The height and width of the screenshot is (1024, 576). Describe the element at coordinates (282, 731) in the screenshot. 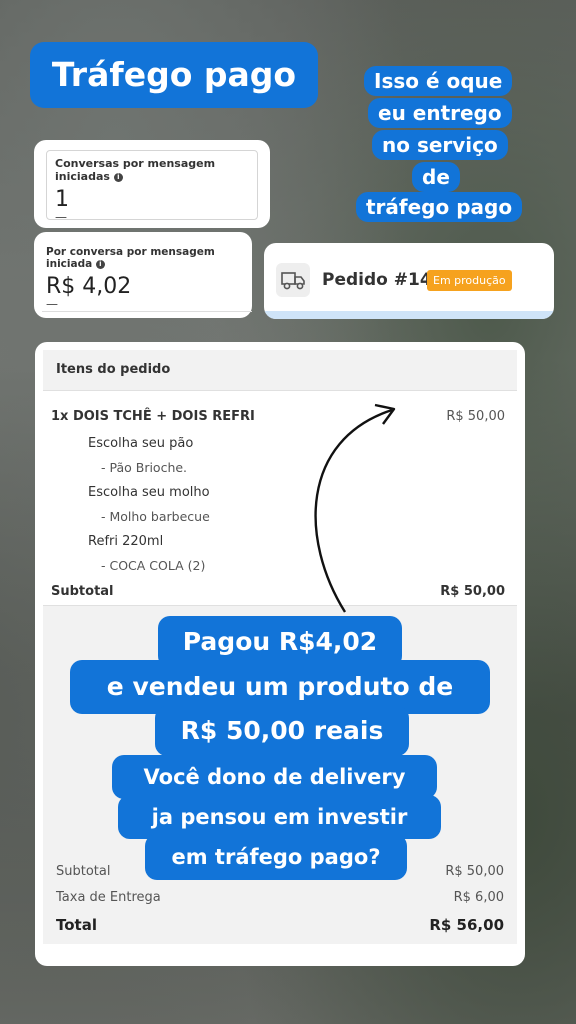

I see `promo-line-3: R$ 50,00 reais` at that location.